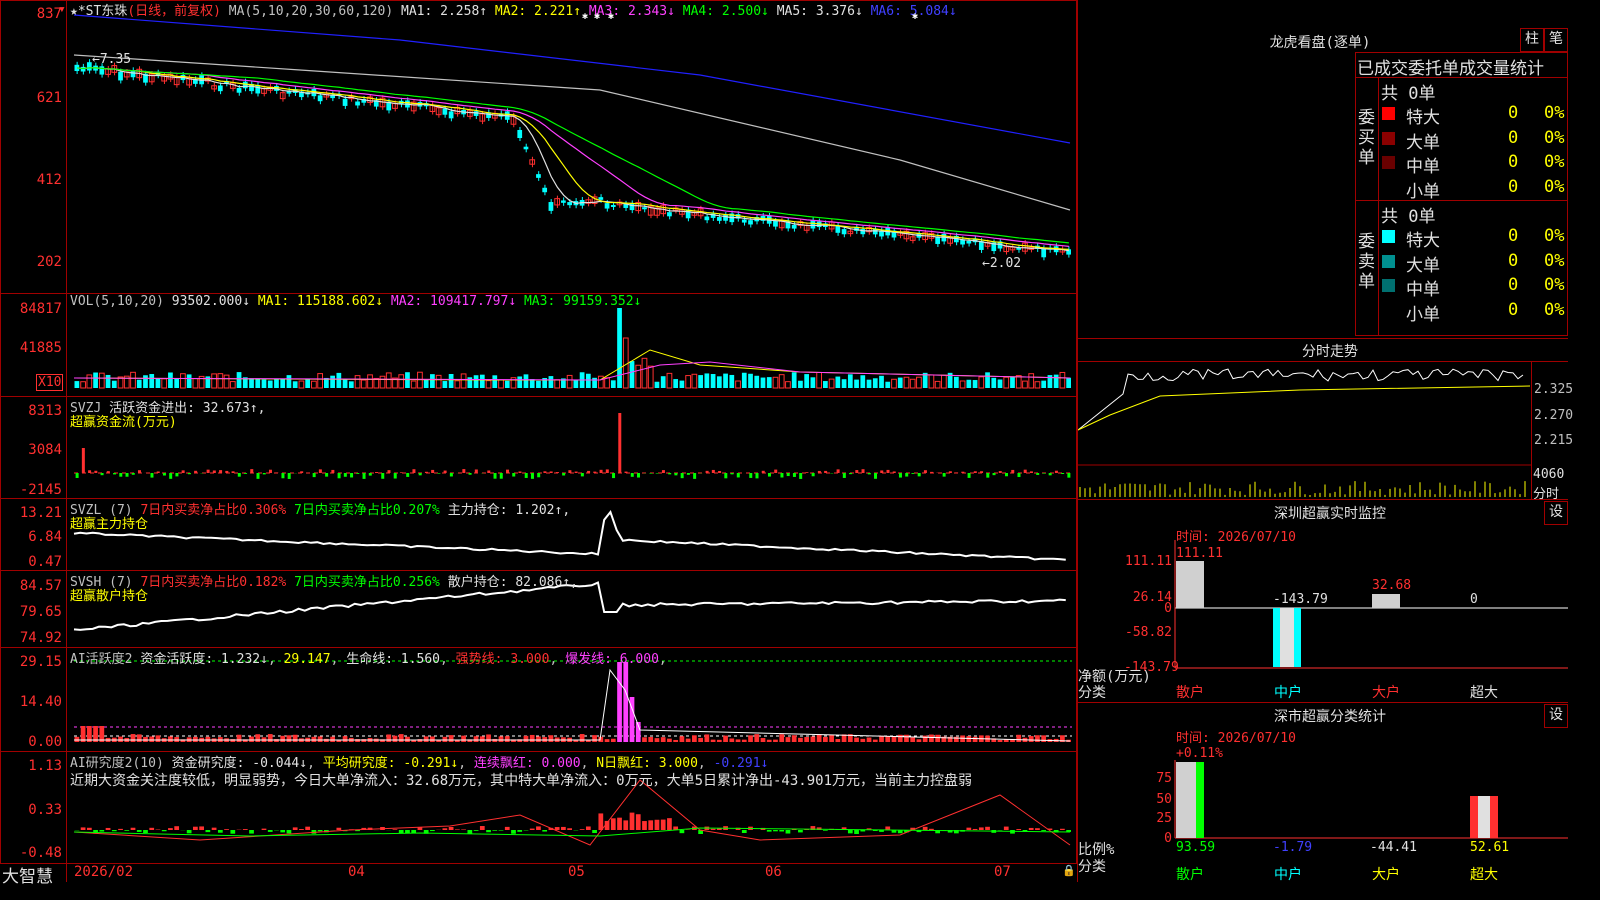 The width and height of the screenshot is (1600, 900). Describe the element at coordinates (915, 16) in the screenshot. I see `marker-star: ✱` at that location.